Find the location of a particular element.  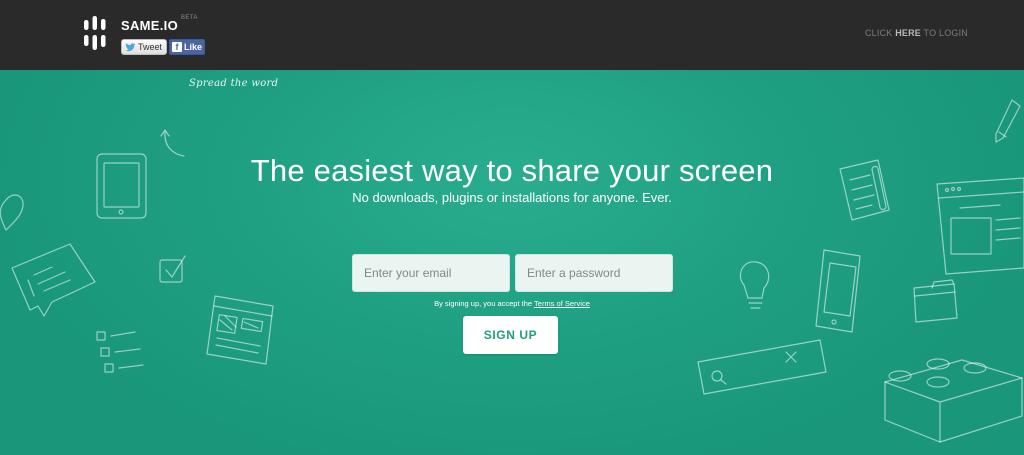

checklist-doodle-icon is located at coordinates (120, 352).